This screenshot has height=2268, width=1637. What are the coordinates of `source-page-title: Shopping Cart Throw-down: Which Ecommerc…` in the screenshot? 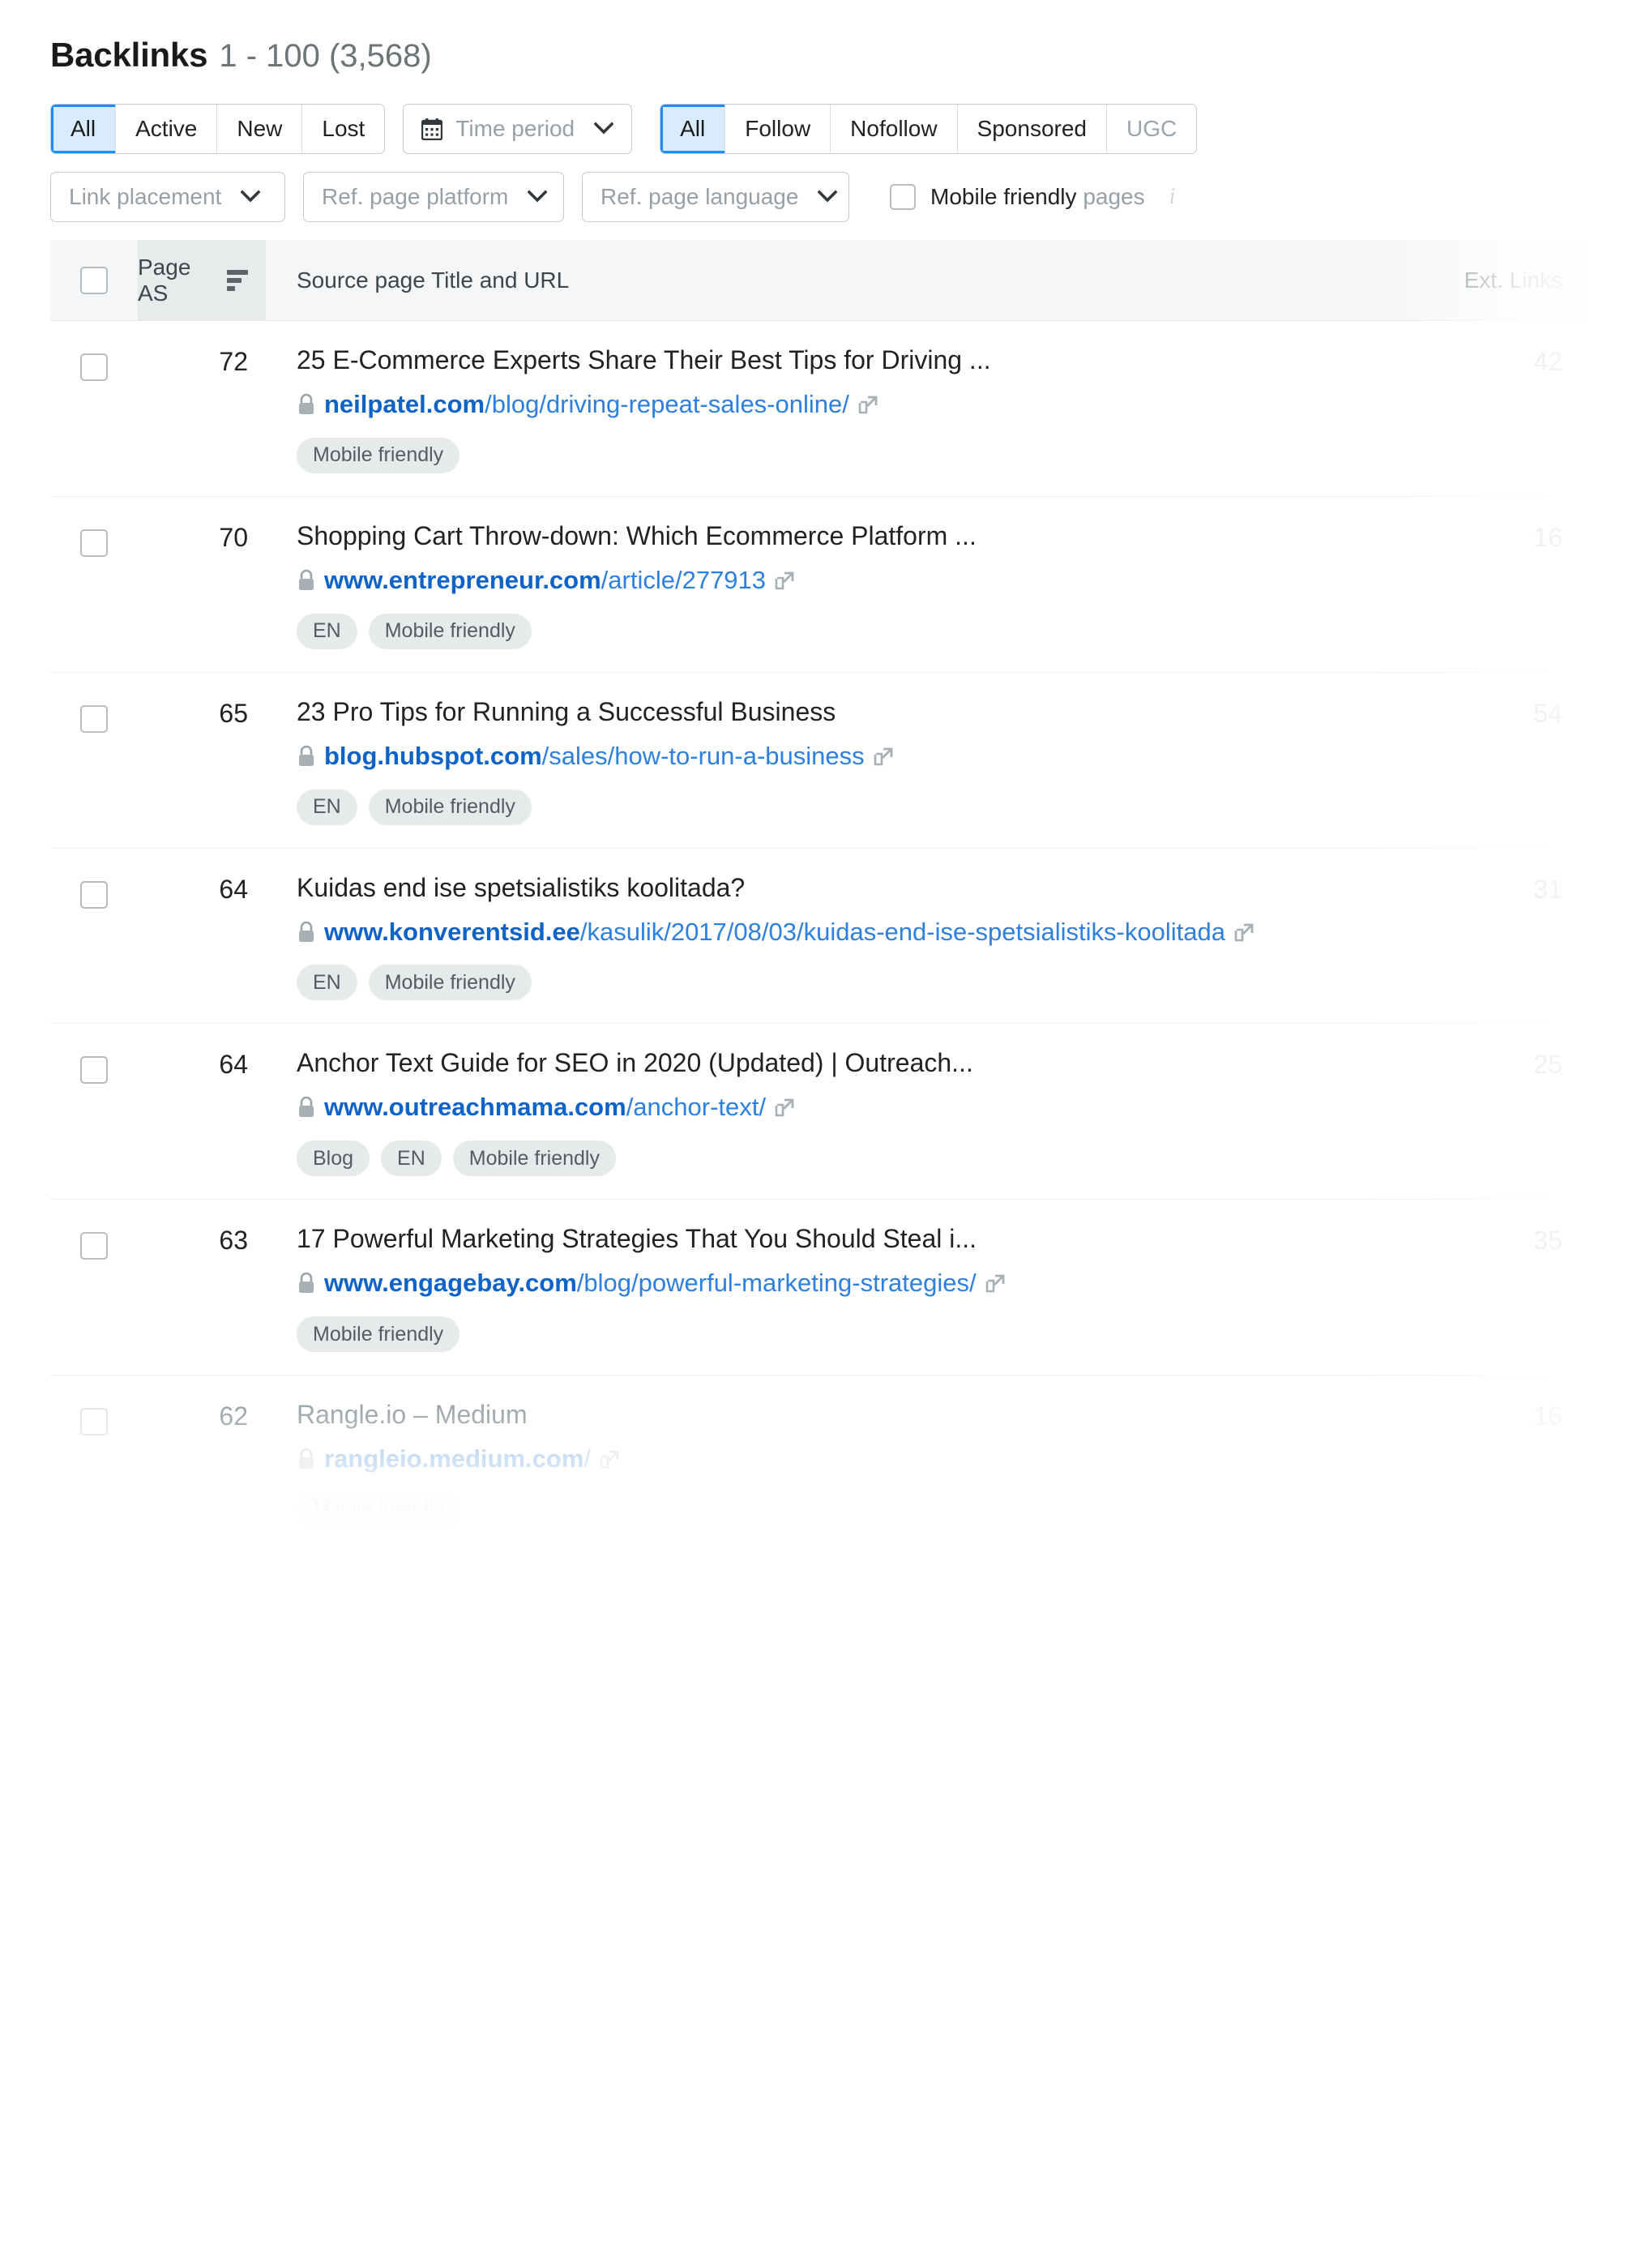 It's located at (831, 536).